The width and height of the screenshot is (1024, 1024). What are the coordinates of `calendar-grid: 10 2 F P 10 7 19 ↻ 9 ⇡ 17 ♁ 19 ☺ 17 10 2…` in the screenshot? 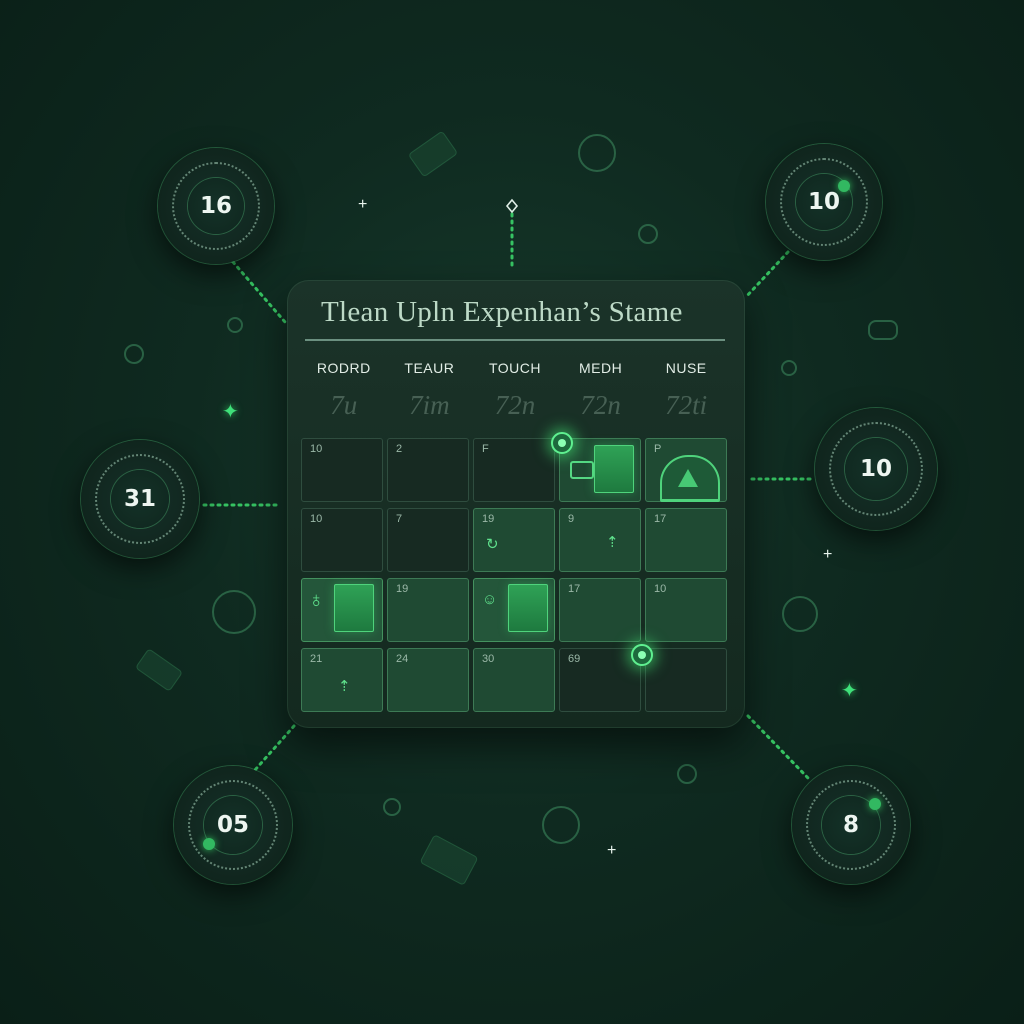 It's located at (514, 576).